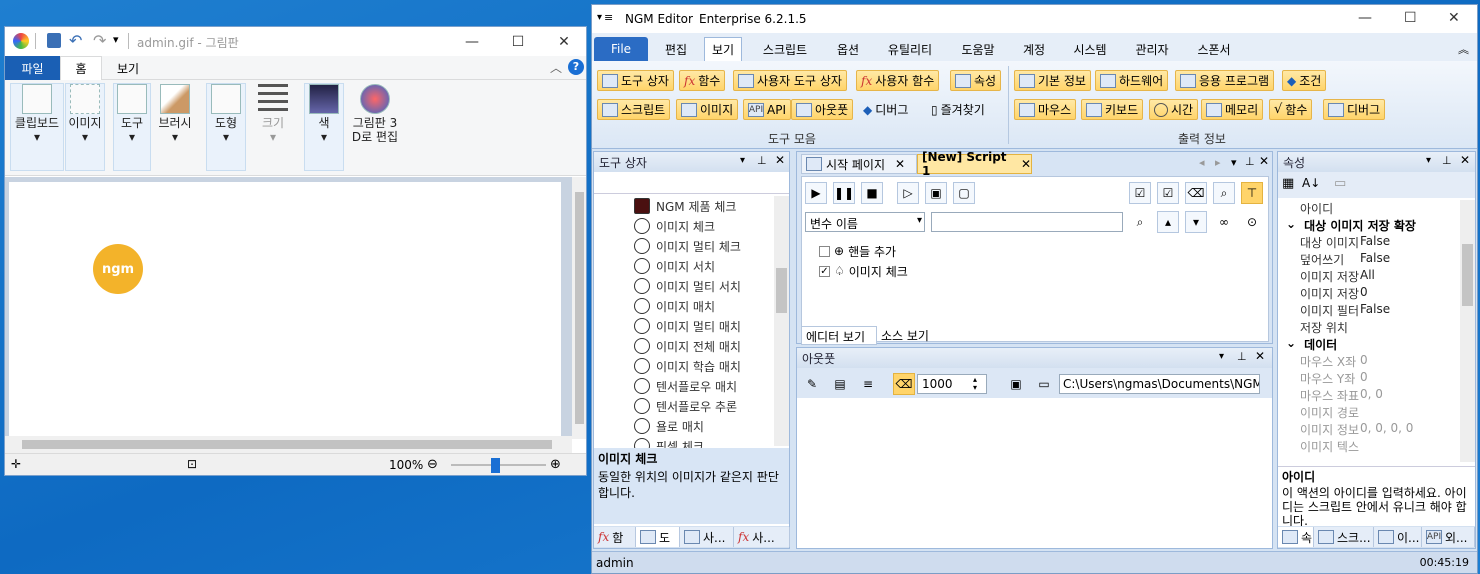 This screenshot has width=1480, height=574. Describe the element at coordinates (1225, 80) in the screenshot. I see `btn-application: 응용 프로그램` at that location.